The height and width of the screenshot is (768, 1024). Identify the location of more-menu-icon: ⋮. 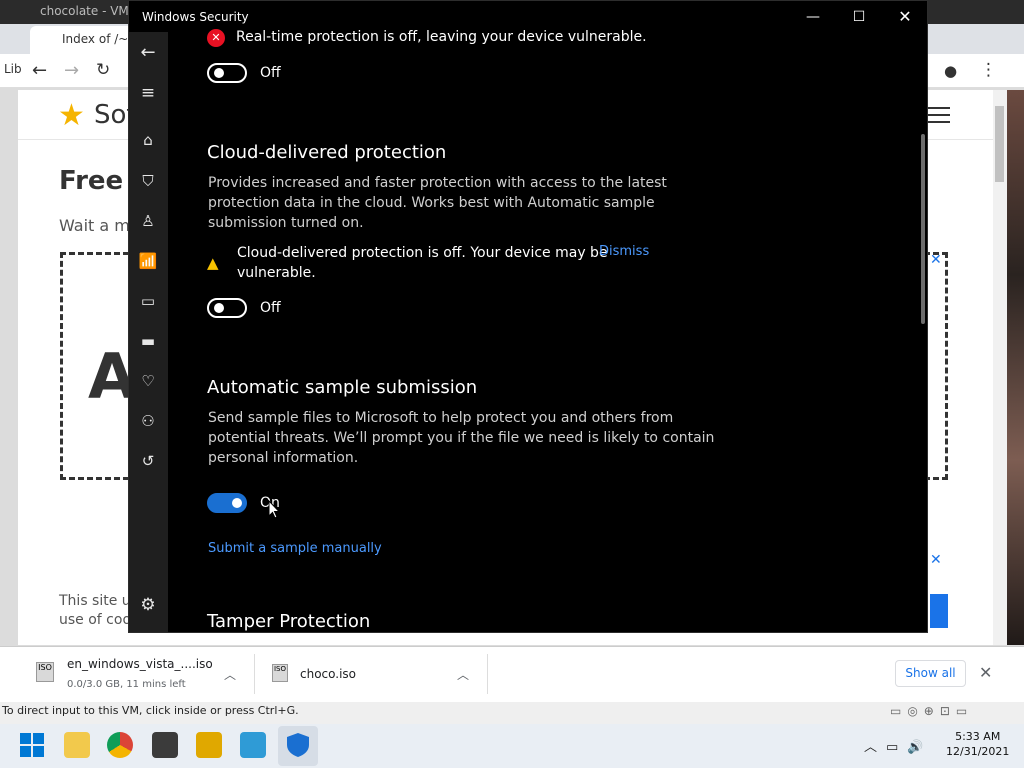
(988, 70).